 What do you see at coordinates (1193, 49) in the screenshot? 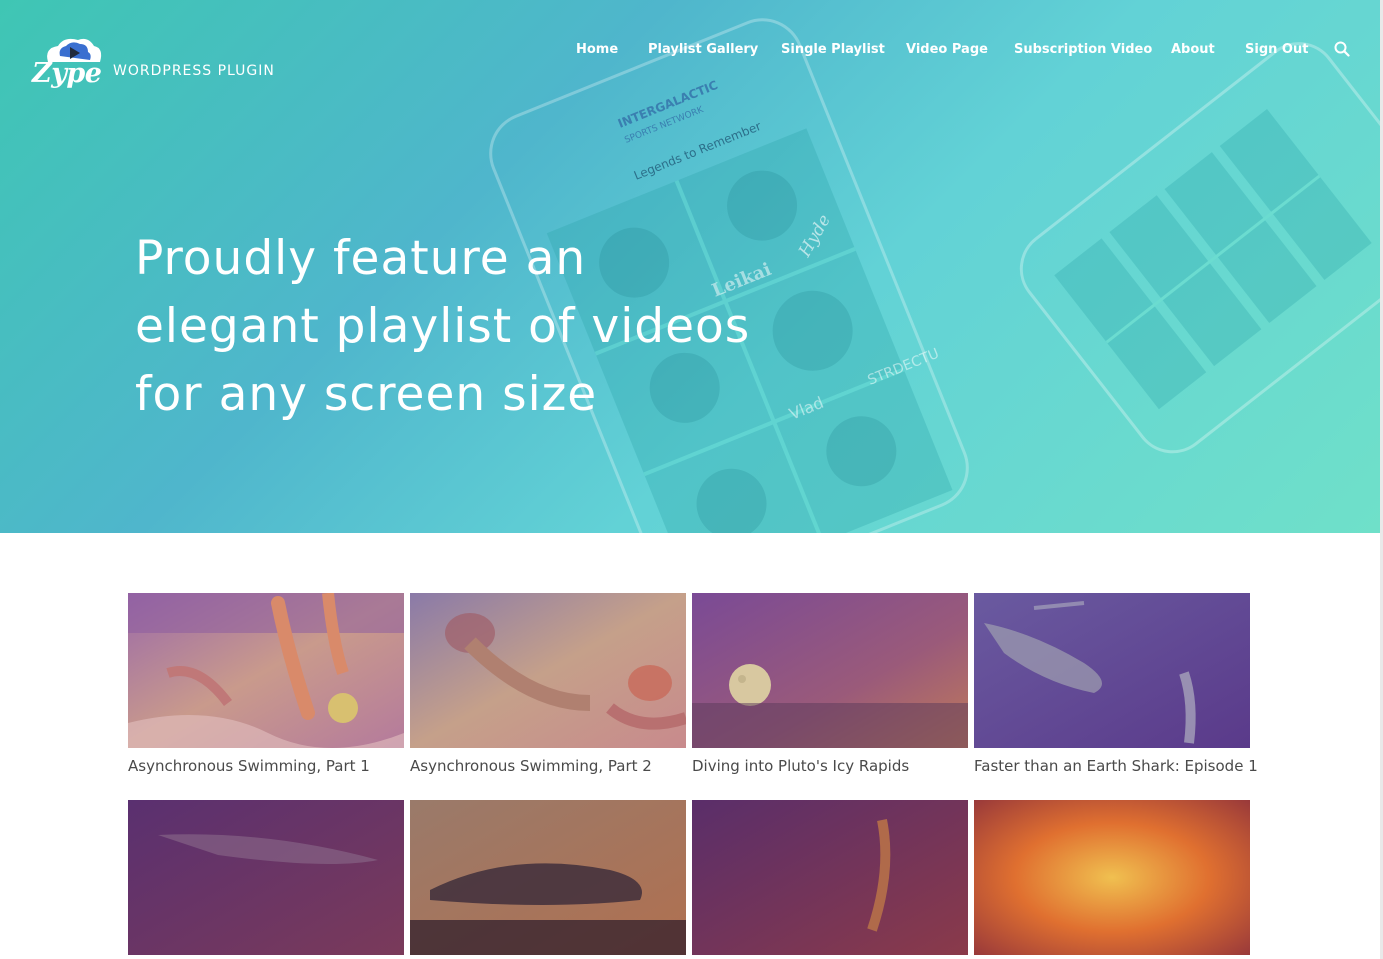
I see `nav-item-about: About` at bounding box center [1193, 49].